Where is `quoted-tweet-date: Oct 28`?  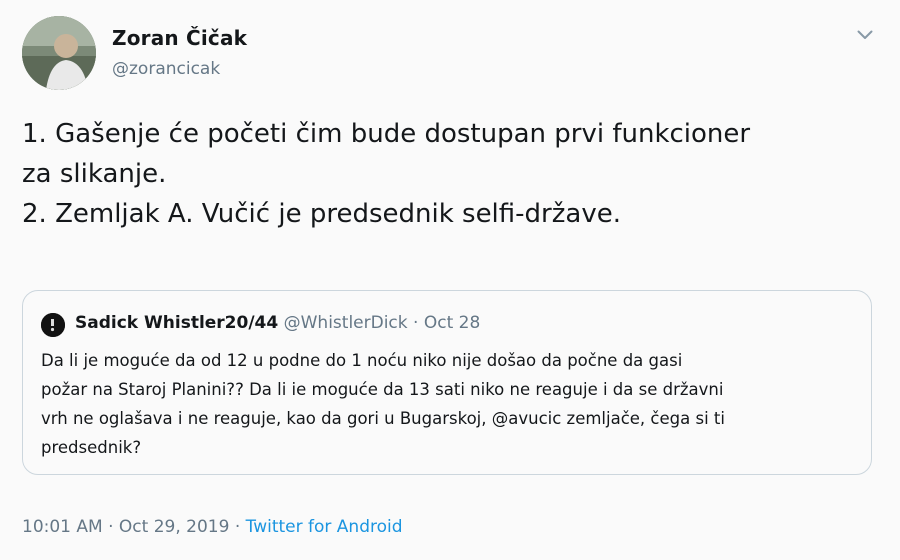 quoted-tweet-date: Oct 28 is located at coordinates (452, 323).